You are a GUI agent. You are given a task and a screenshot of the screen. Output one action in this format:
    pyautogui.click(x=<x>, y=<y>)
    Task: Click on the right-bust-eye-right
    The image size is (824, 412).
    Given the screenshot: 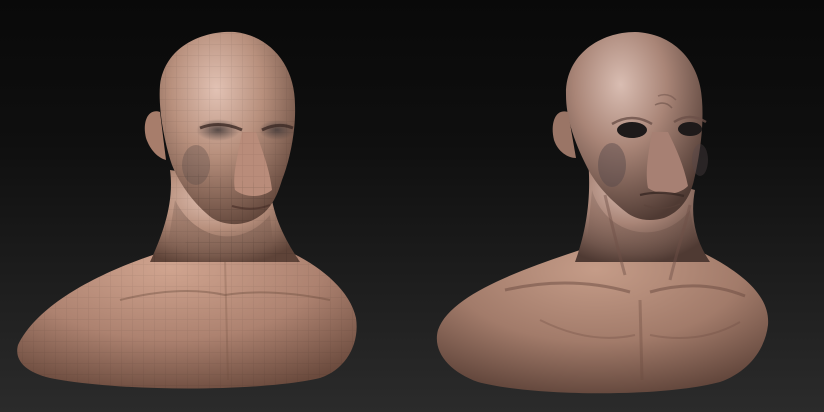 What is the action you would take?
    pyautogui.click(x=690, y=129)
    